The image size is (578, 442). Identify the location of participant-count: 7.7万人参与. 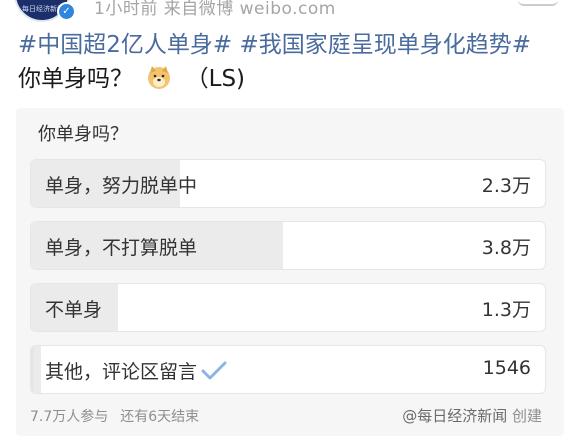
(69, 417).